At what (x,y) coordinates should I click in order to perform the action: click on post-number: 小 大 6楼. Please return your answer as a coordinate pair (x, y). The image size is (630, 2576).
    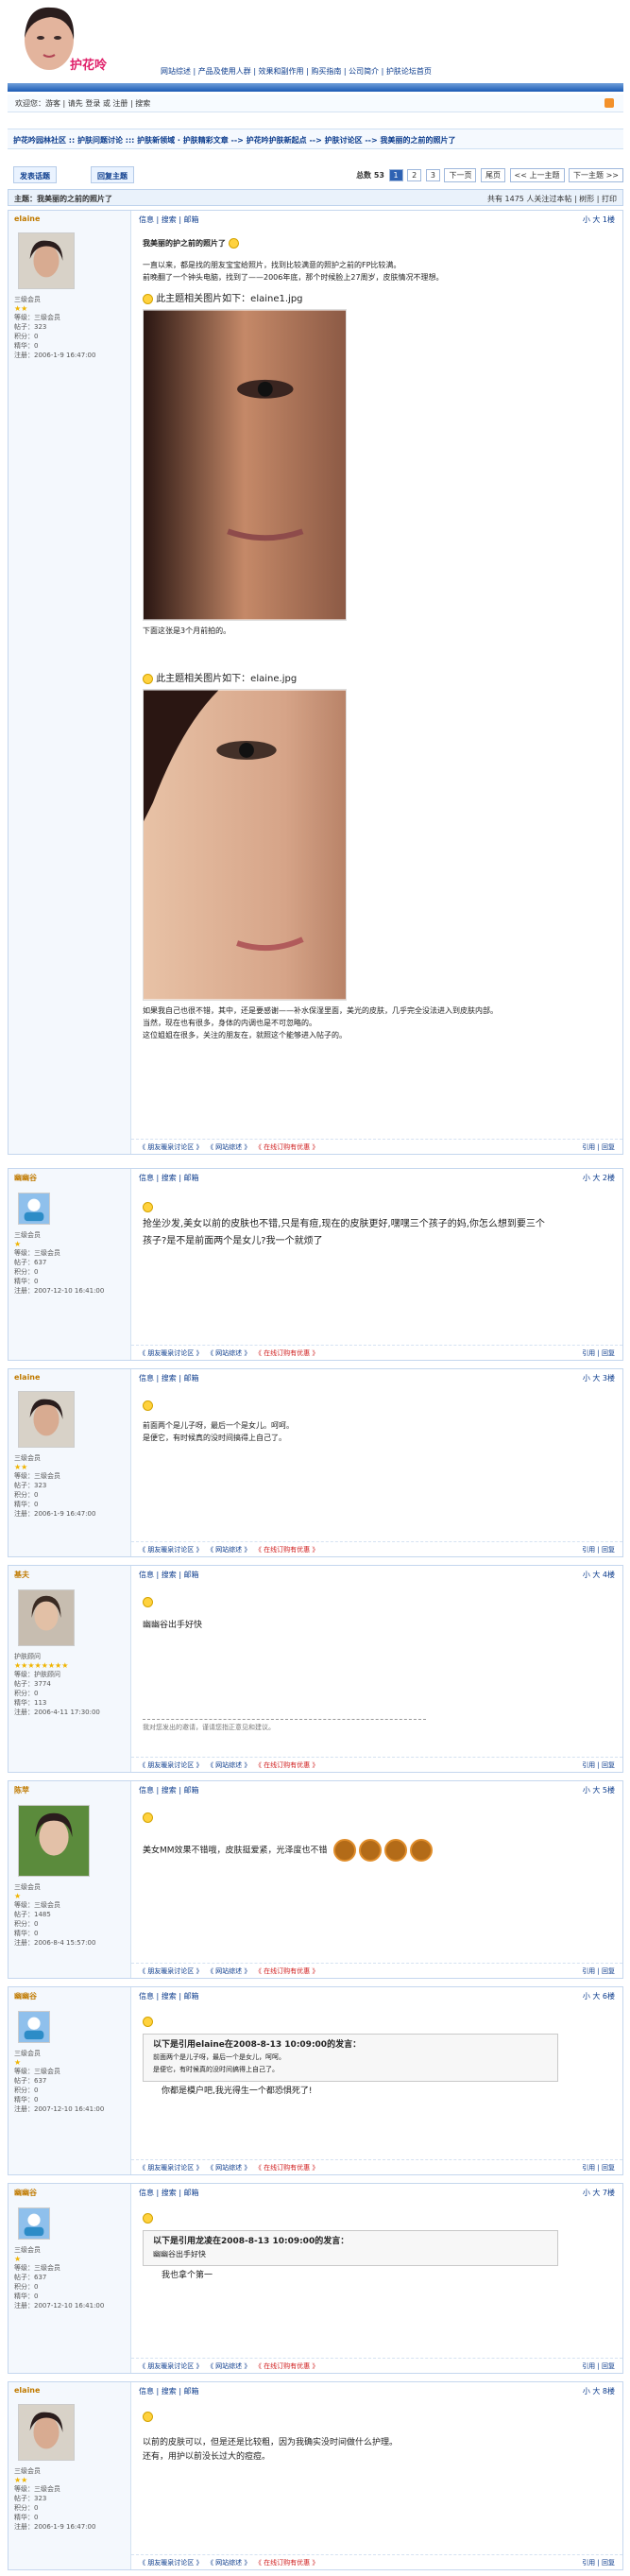
    Looking at the image, I should click on (599, 1996).